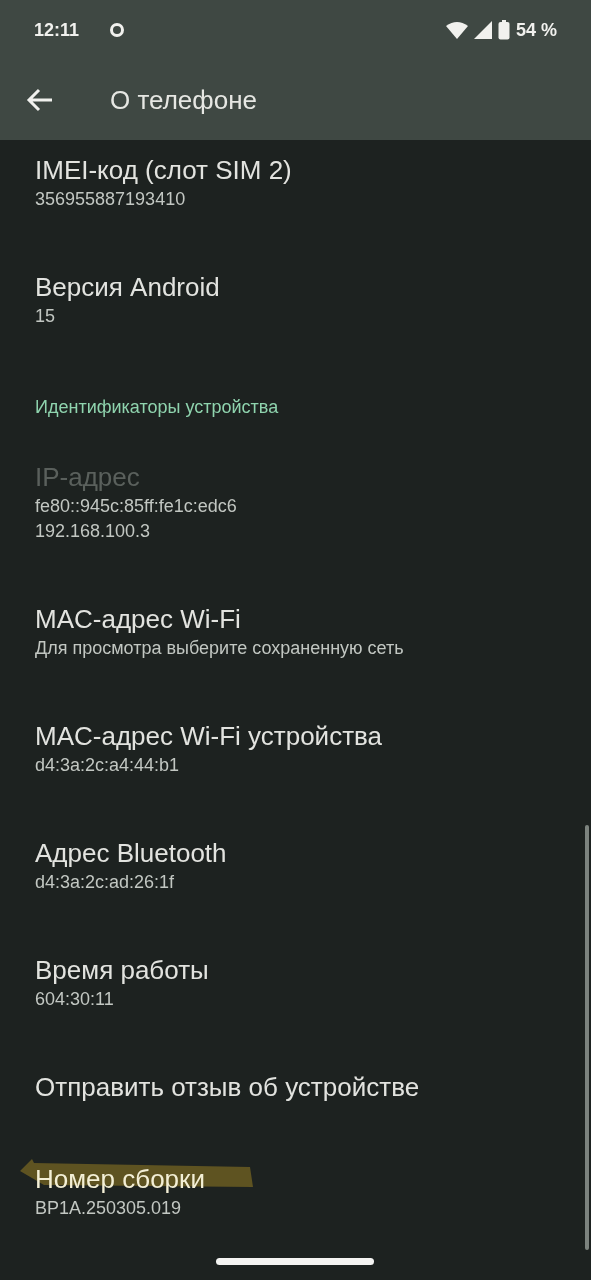  I want to click on screen-title: О телефоне, so click(183, 100).